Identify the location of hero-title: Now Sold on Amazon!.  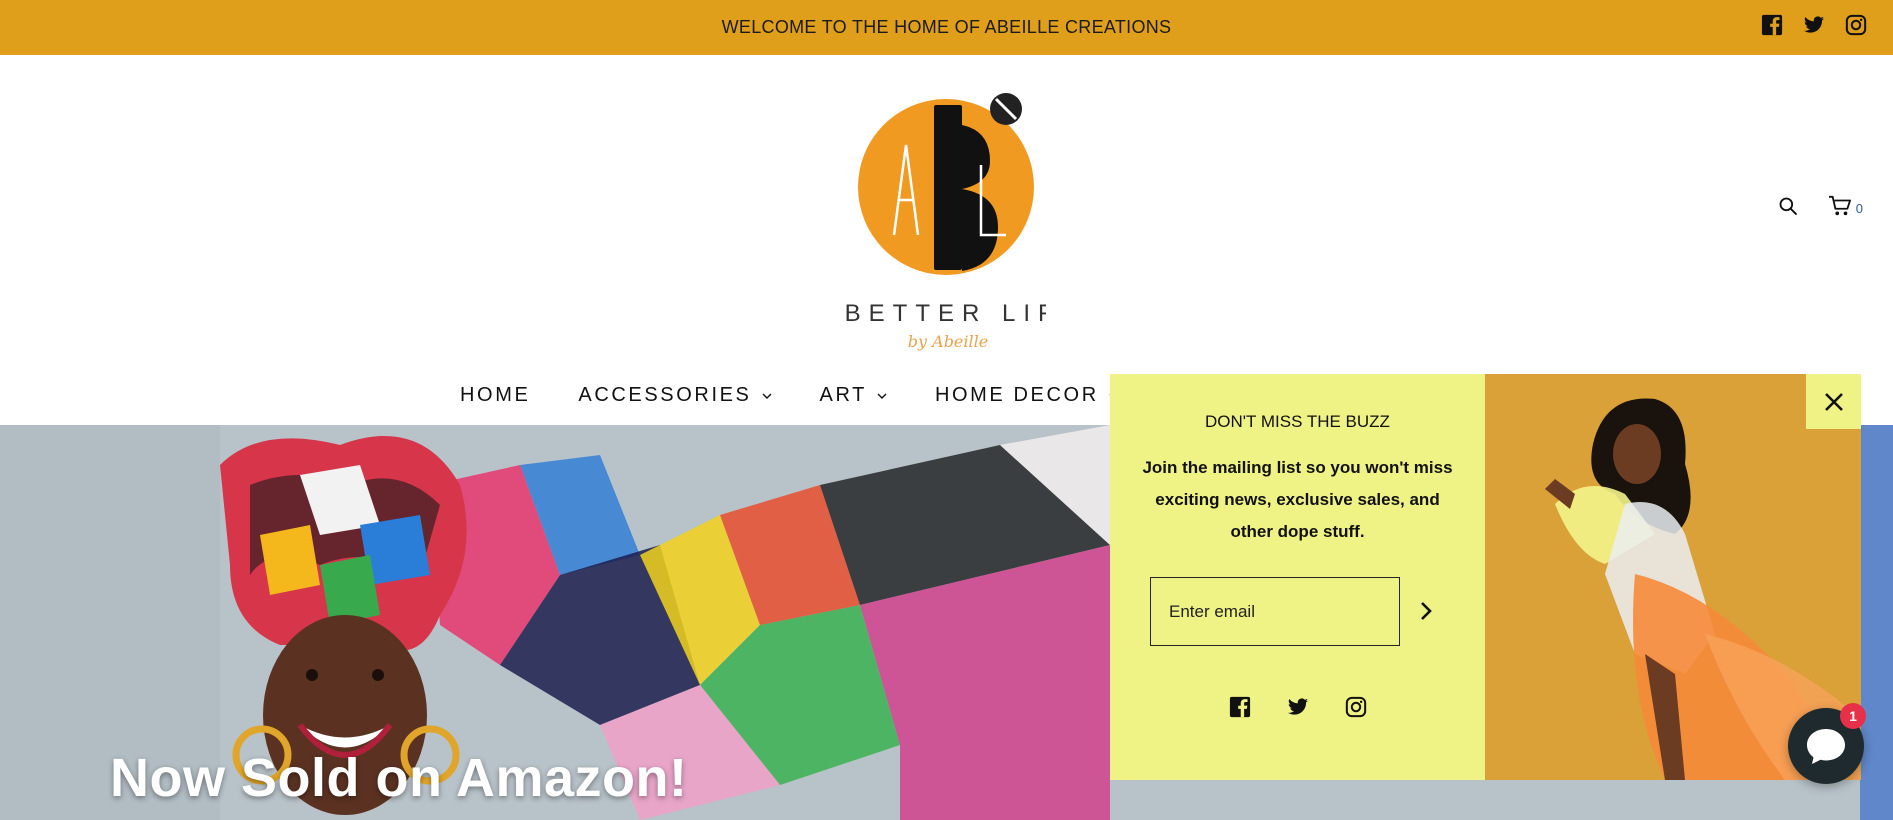
(399, 778).